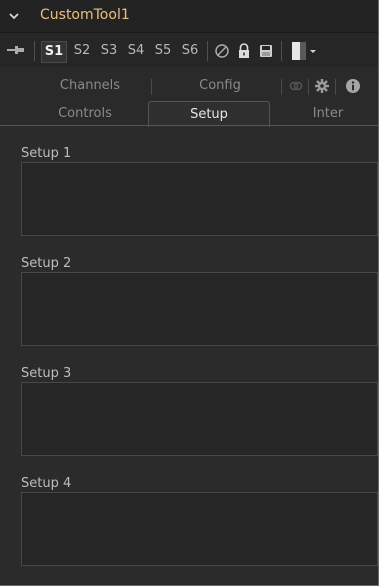 The height and width of the screenshot is (586, 379). What do you see at coordinates (46, 483) in the screenshot?
I see `section-label-setup-4: Setup 4` at bounding box center [46, 483].